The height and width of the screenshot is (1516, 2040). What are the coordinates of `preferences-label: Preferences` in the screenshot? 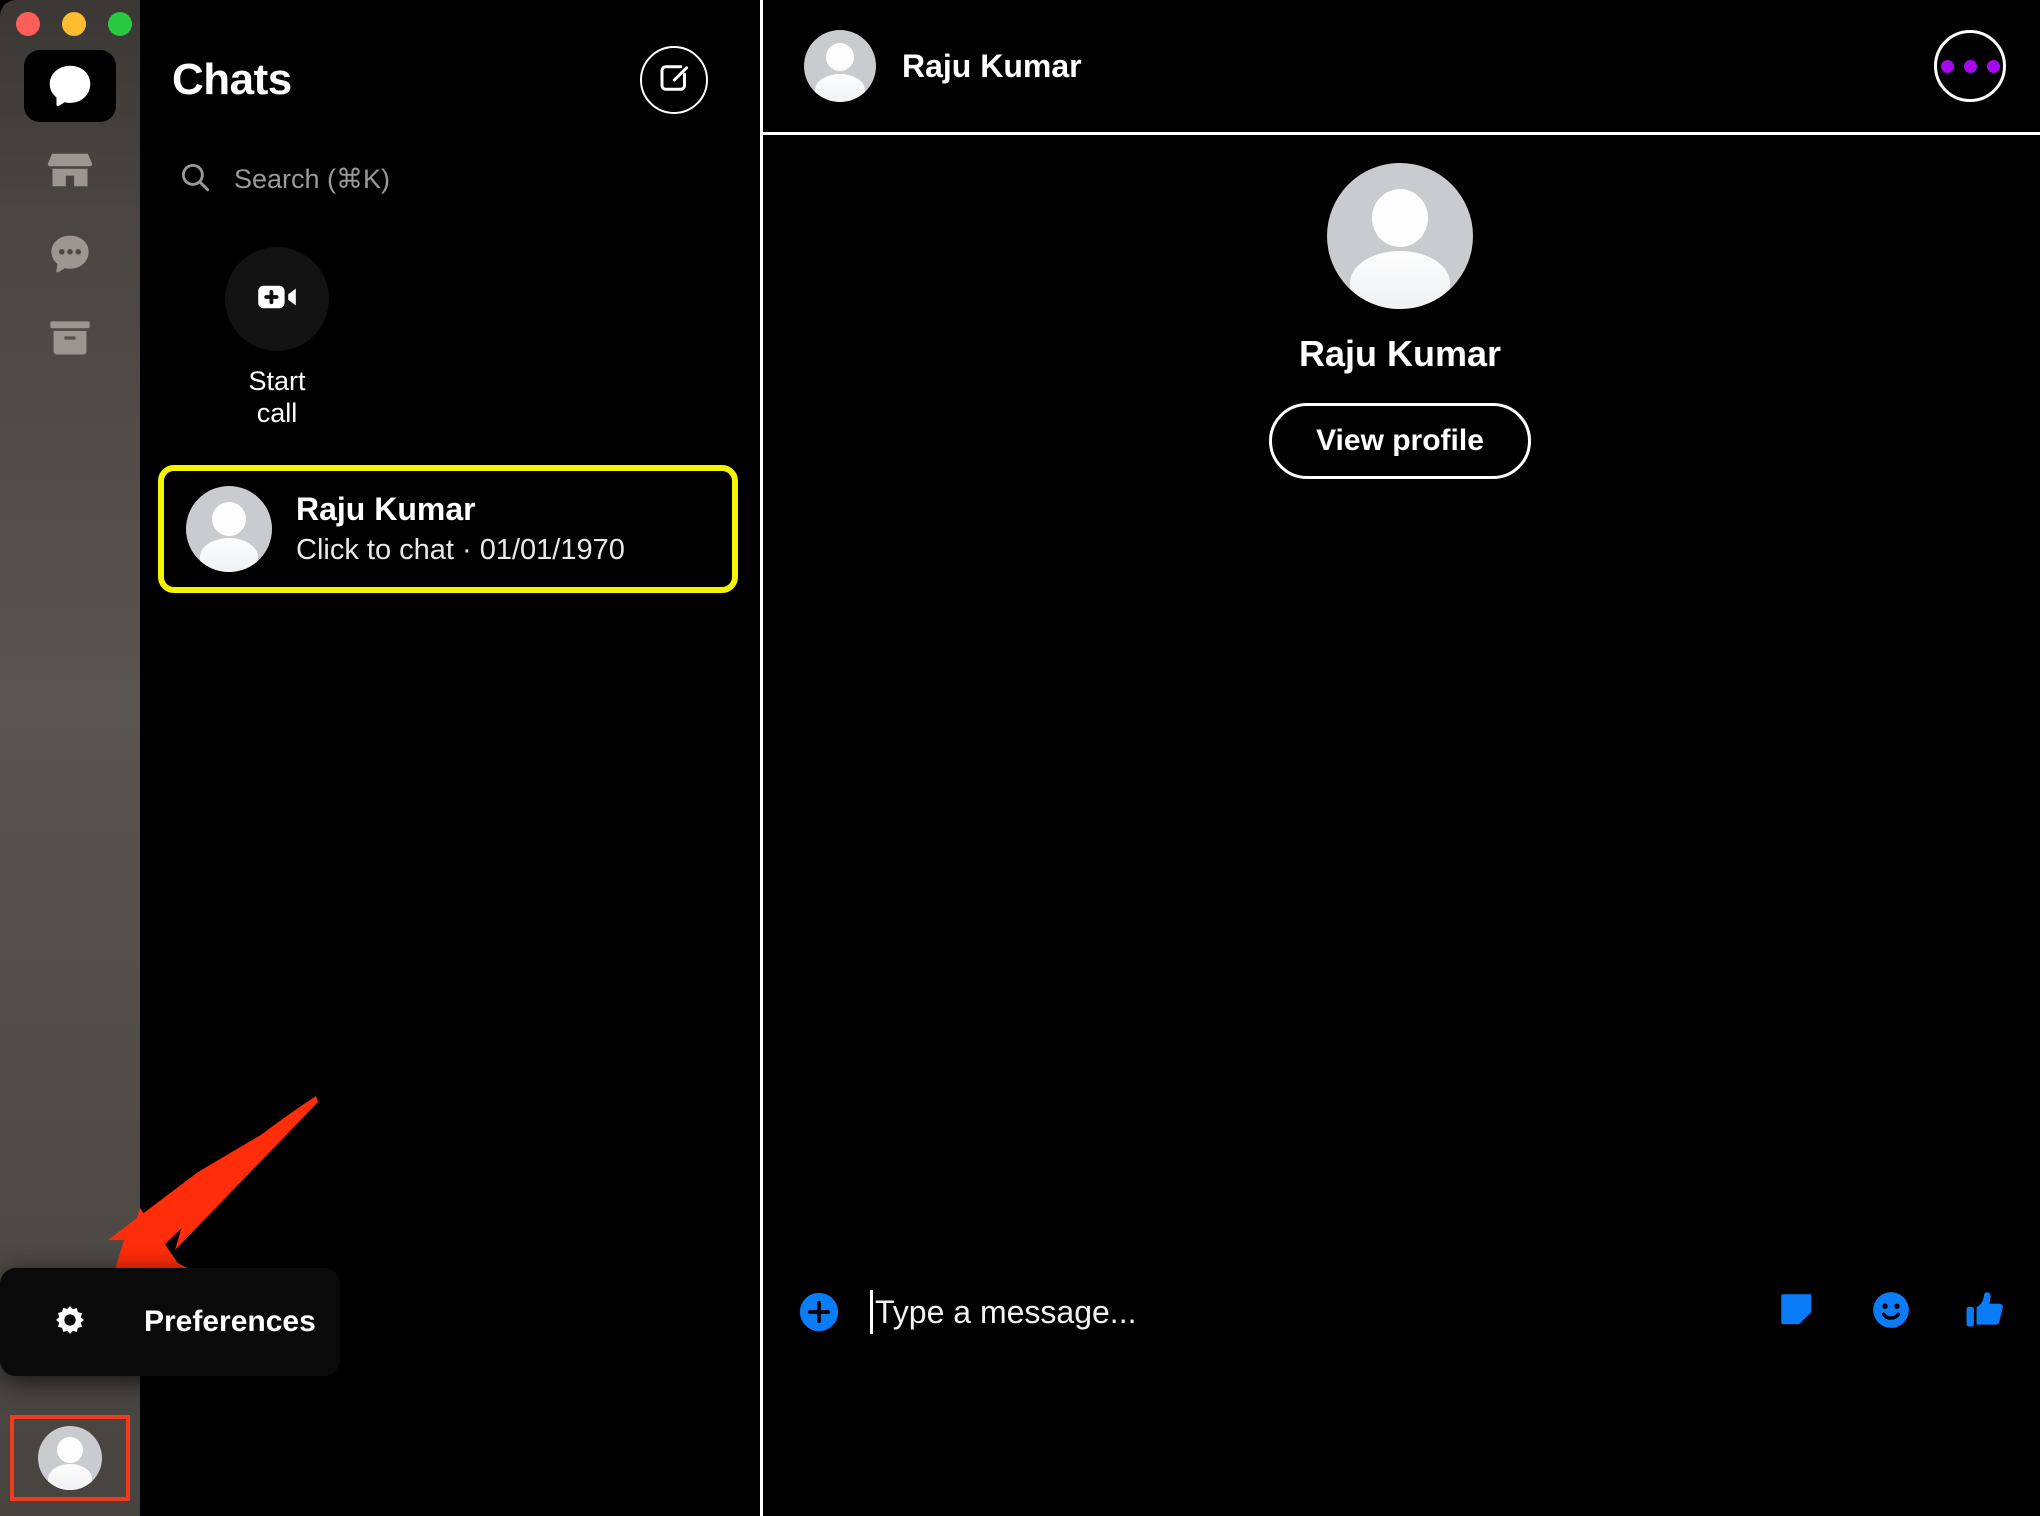 It's located at (230, 1321).